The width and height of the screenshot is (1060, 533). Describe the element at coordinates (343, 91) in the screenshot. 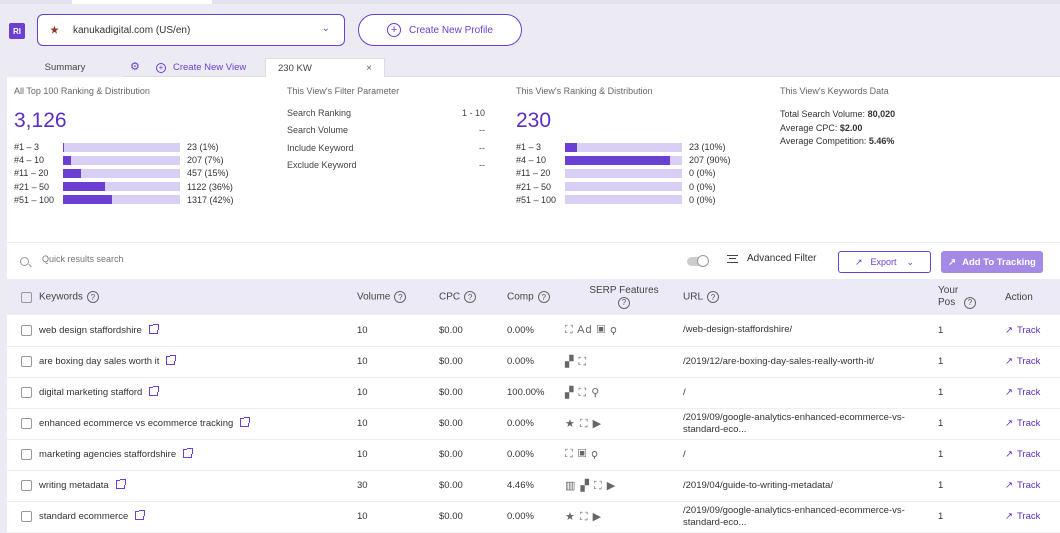

I see `stat-title: This View's Filter Parameter` at that location.